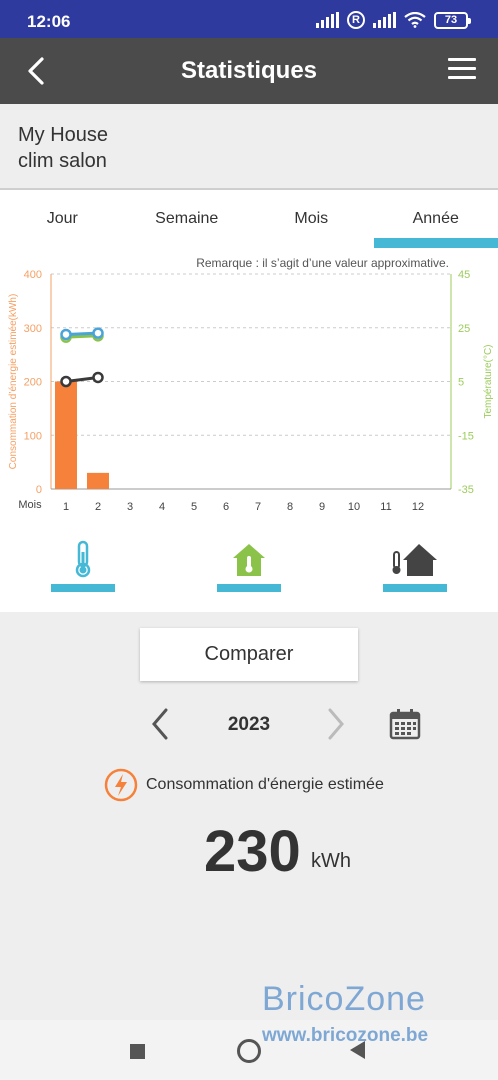 Image resolution: width=498 pixels, height=1080 pixels. I want to click on status-icons: R 73, so click(393, 20).